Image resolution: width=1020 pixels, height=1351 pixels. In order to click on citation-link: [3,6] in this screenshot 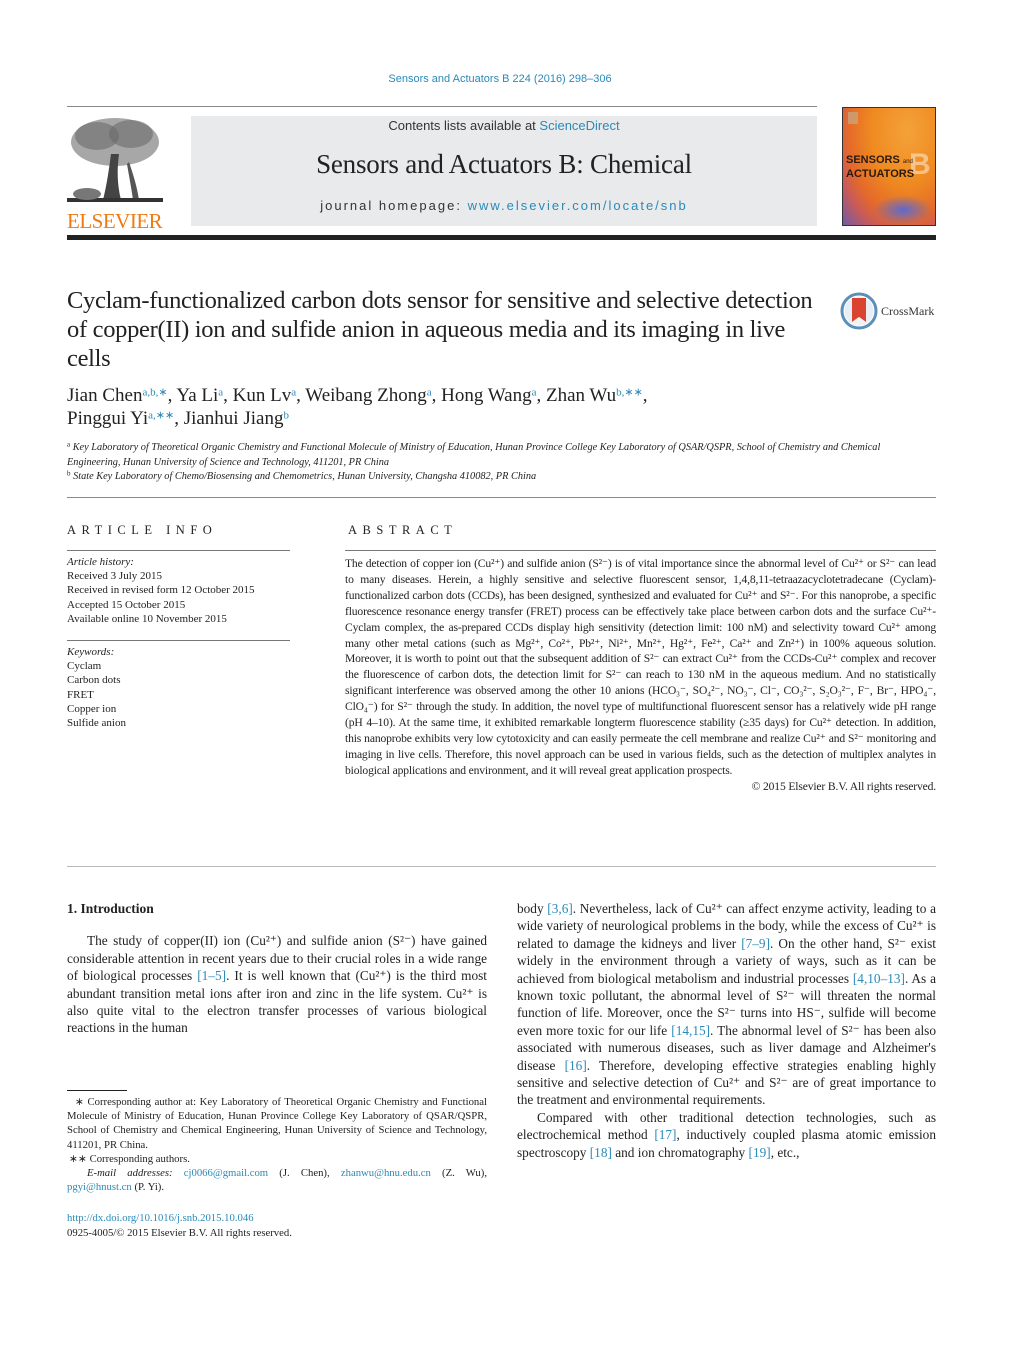, I will do `click(559, 908)`.